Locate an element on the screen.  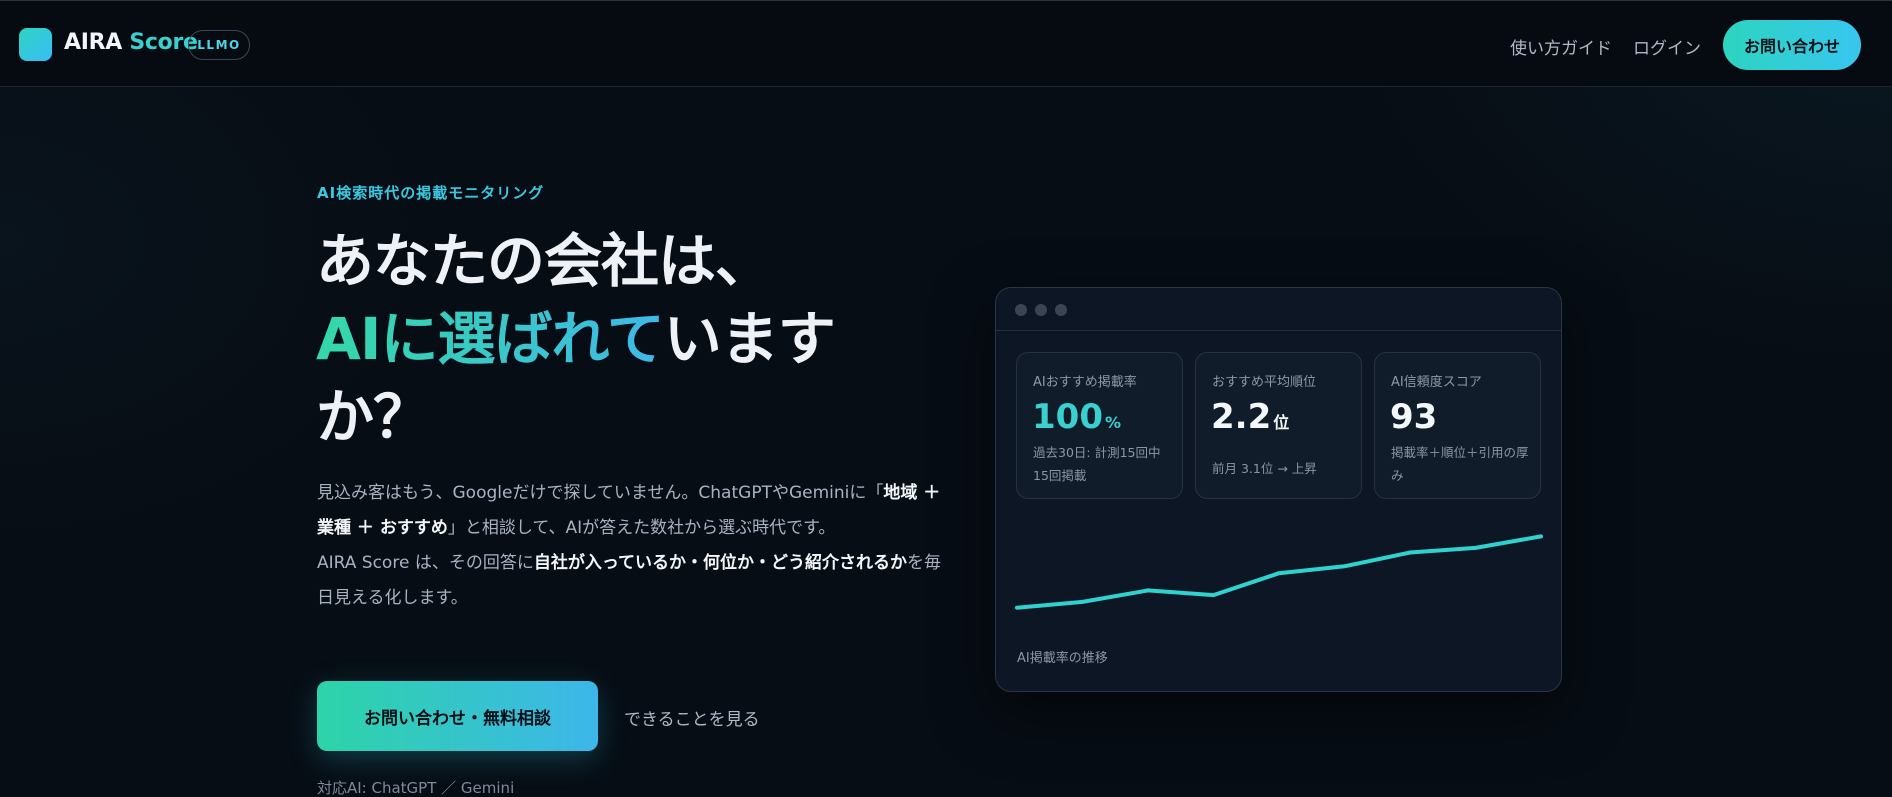
hero-eyebrow: AI検索時代の掲載モニタリング is located at coordinates (431, 193).